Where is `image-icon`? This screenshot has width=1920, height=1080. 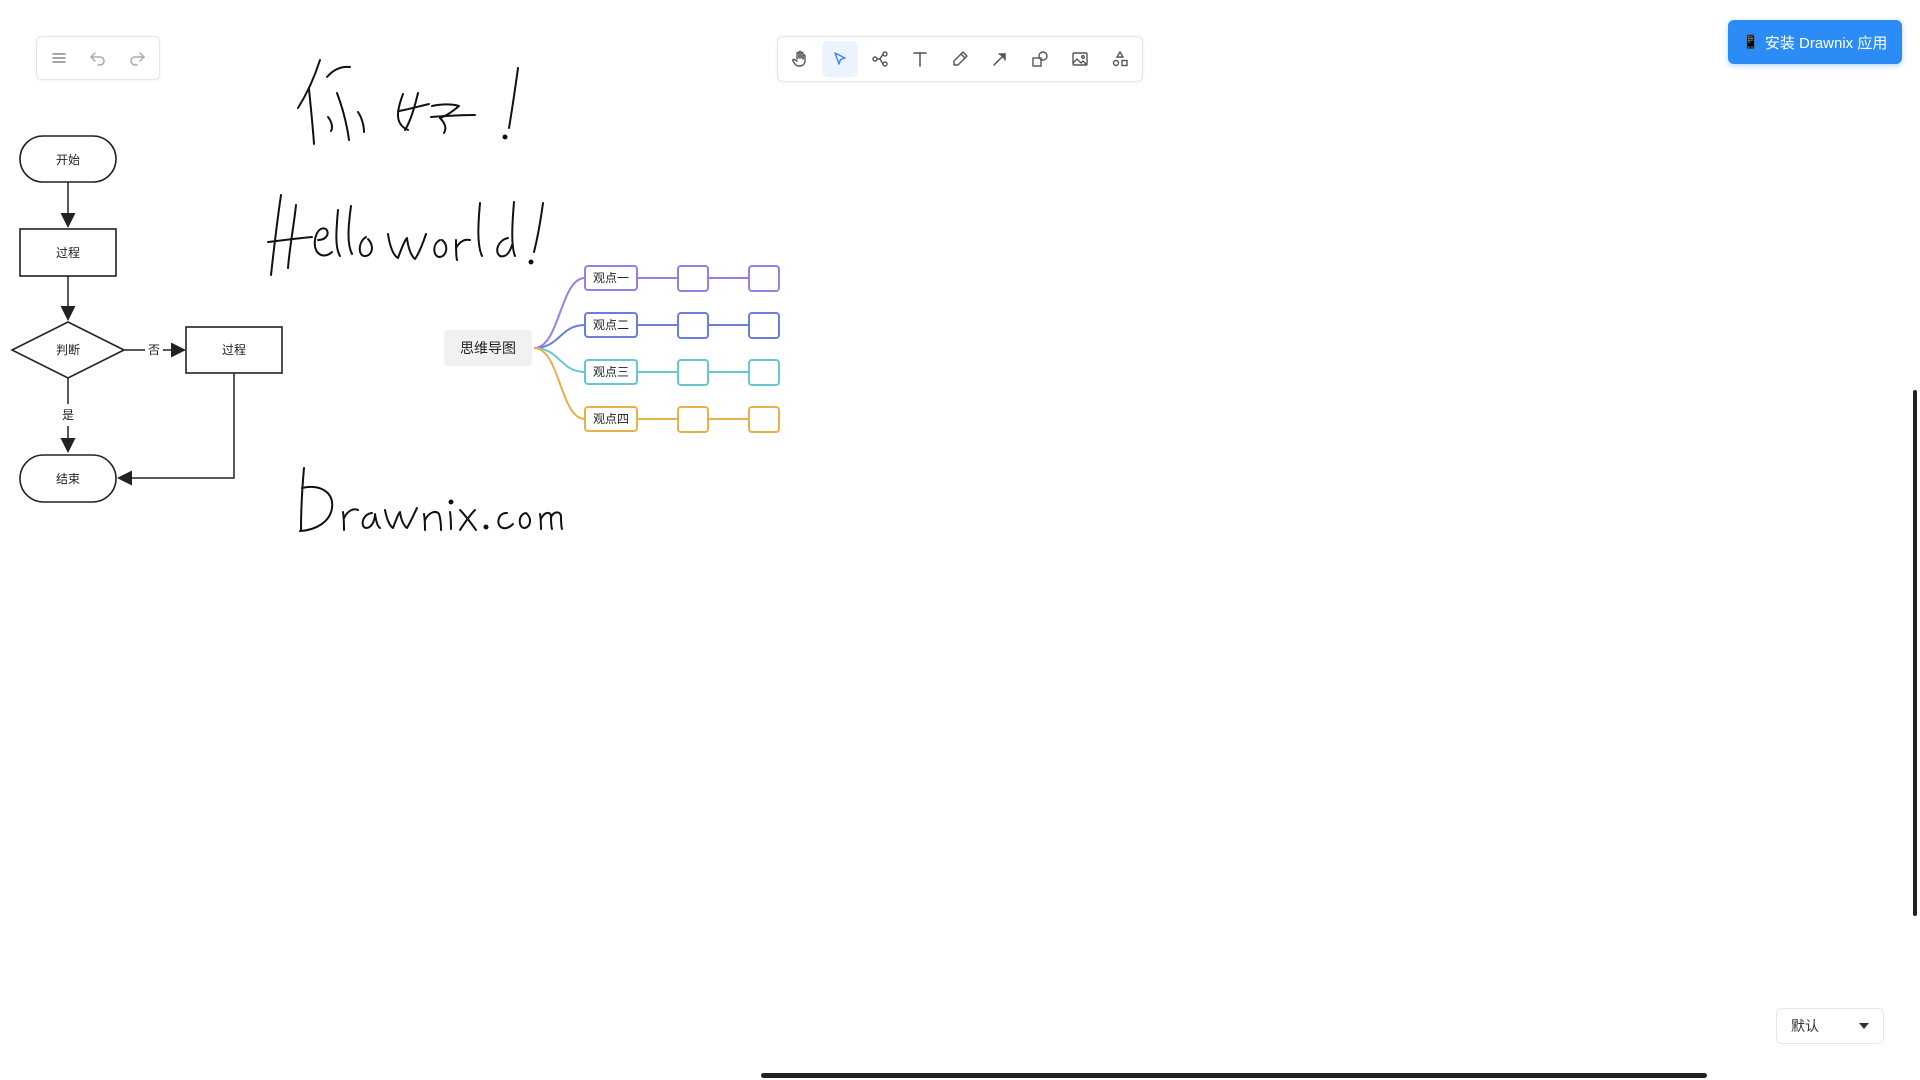 image-icon is located at coordinates (1080, 59).